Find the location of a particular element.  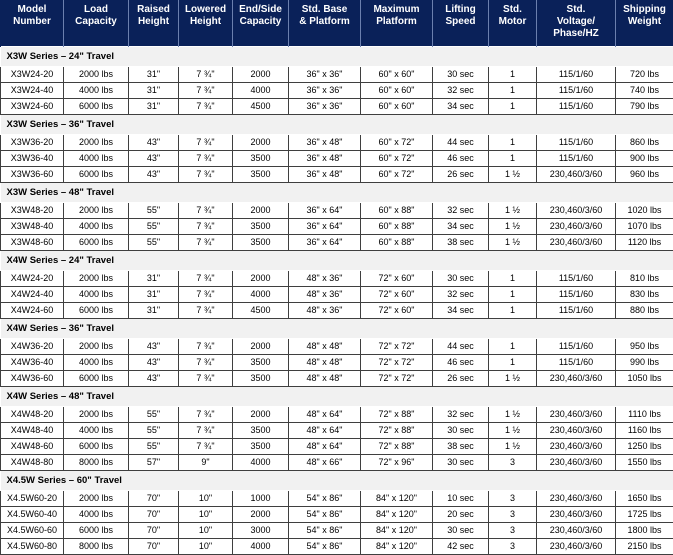

cell-raised: 57" is located at coordinates (154, 463).